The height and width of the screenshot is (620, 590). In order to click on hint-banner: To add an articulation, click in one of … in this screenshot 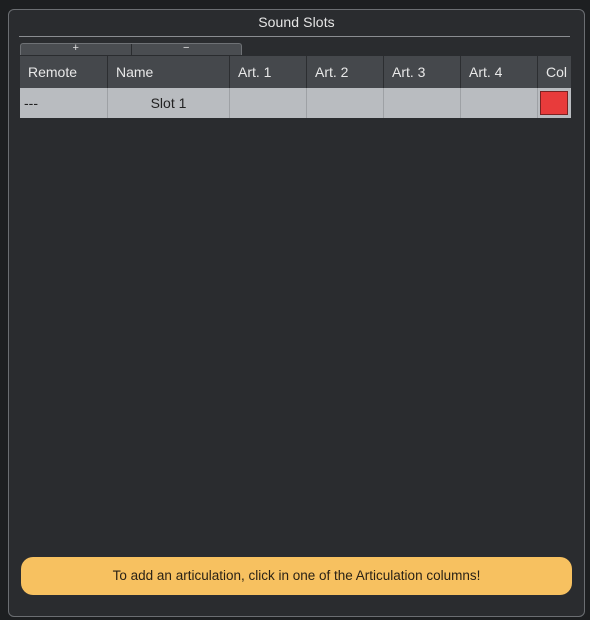, I will do `click(296, 576)`.